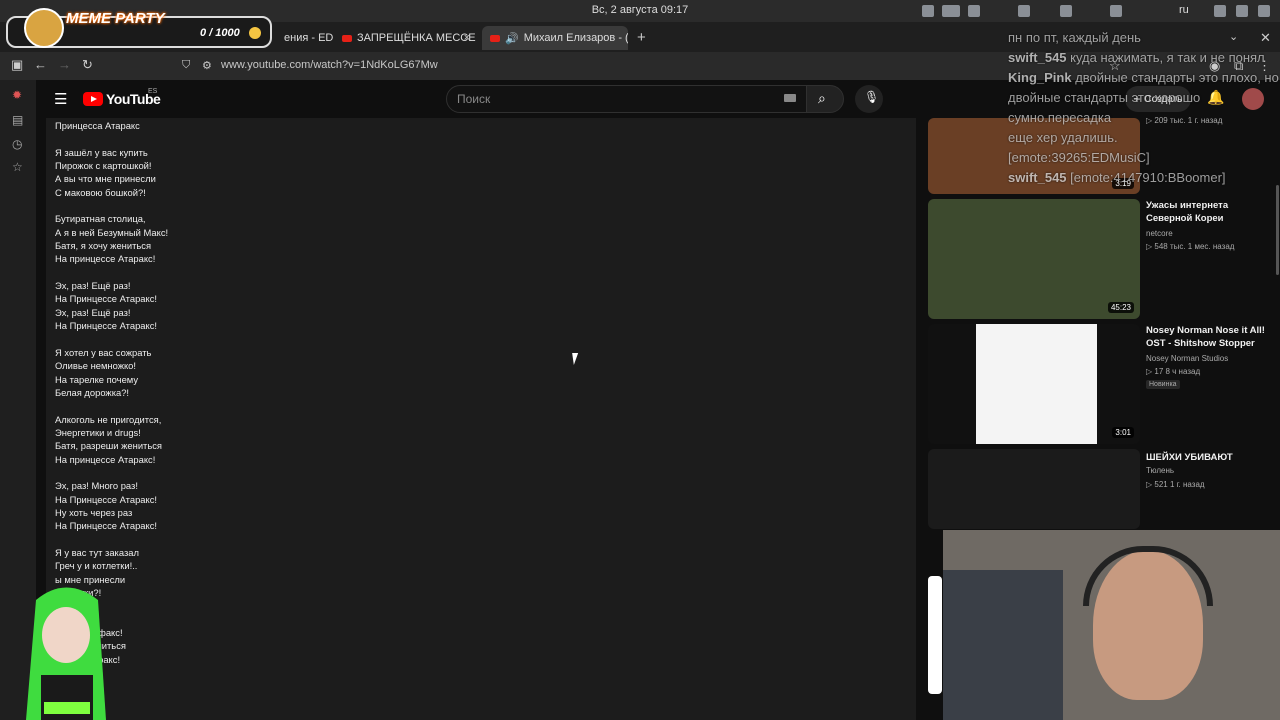 Image resolution: width=1280 pixels, height=720 pixels. What do you see at coordinates (627, 99) in the screenshot?
I see `search-input` at bounding box center [627, 99].